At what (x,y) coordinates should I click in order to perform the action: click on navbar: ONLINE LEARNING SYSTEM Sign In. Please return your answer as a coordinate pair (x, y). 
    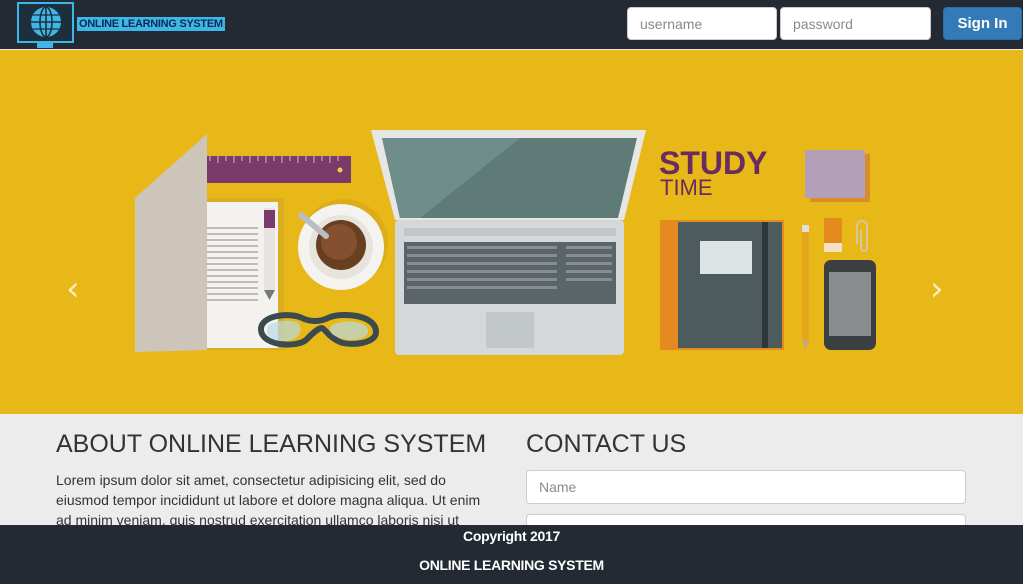
    Looking at the image, I should click on (511, 24).